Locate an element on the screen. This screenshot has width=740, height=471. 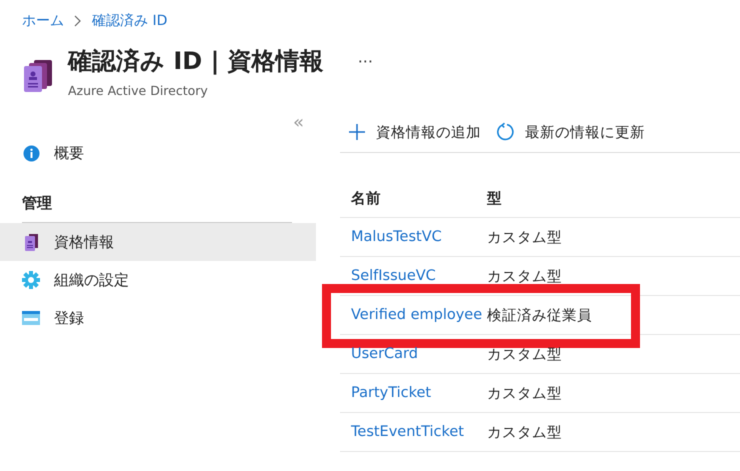
plus-icon is located at coordinates (357, 132).